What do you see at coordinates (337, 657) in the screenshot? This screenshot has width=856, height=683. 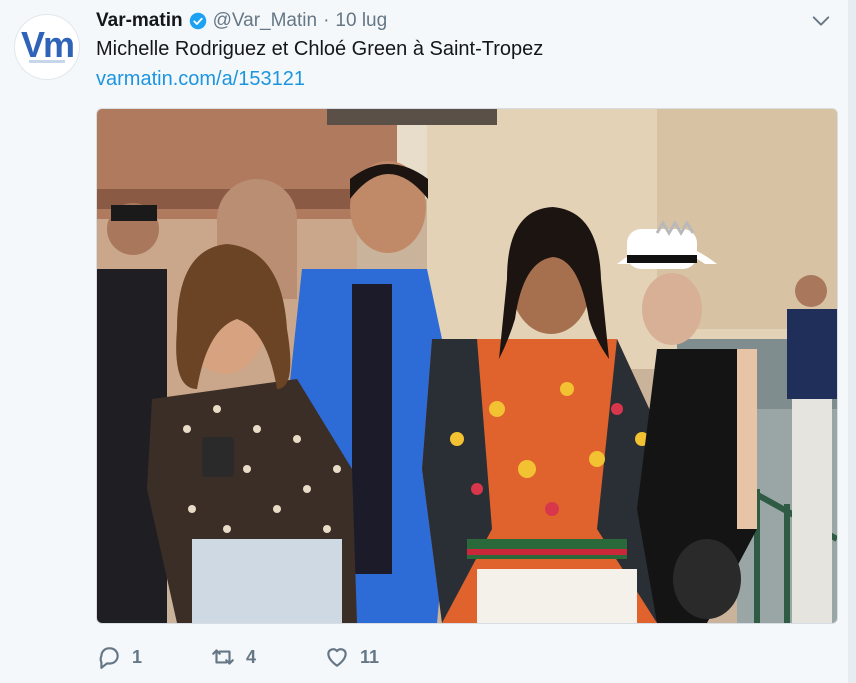 I see `heart-icon` at bounding box center [337, 657].